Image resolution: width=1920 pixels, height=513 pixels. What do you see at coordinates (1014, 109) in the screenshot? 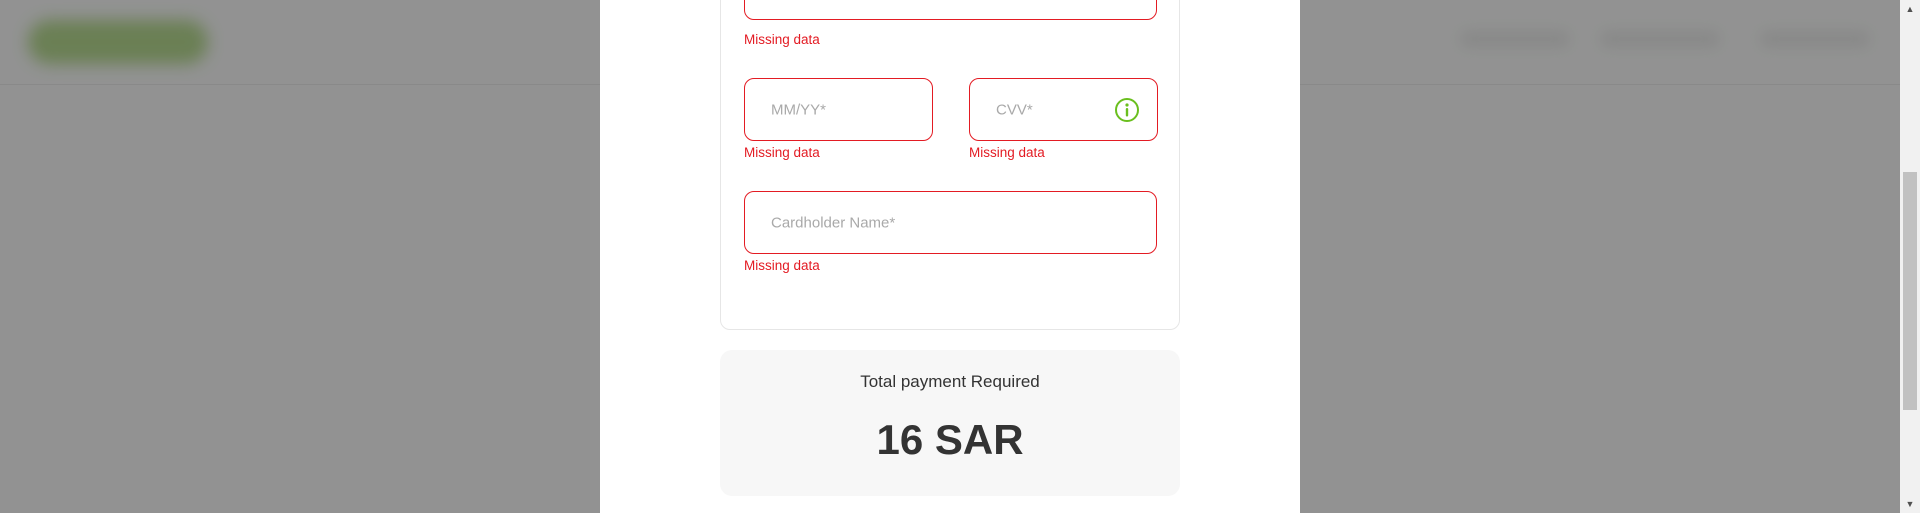
I see `cvv-placeholder: CVV*` at bounding box center [1014, 109].